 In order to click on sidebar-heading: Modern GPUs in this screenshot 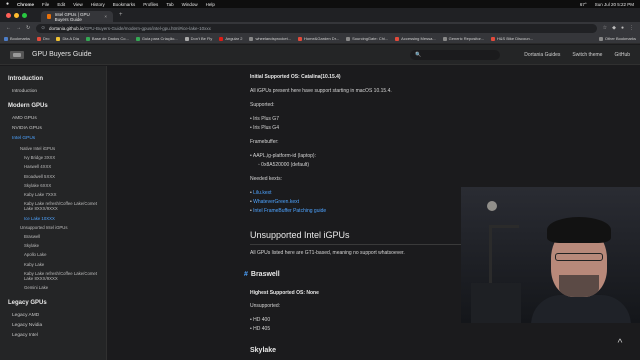, I will do `click(57, 106)`.